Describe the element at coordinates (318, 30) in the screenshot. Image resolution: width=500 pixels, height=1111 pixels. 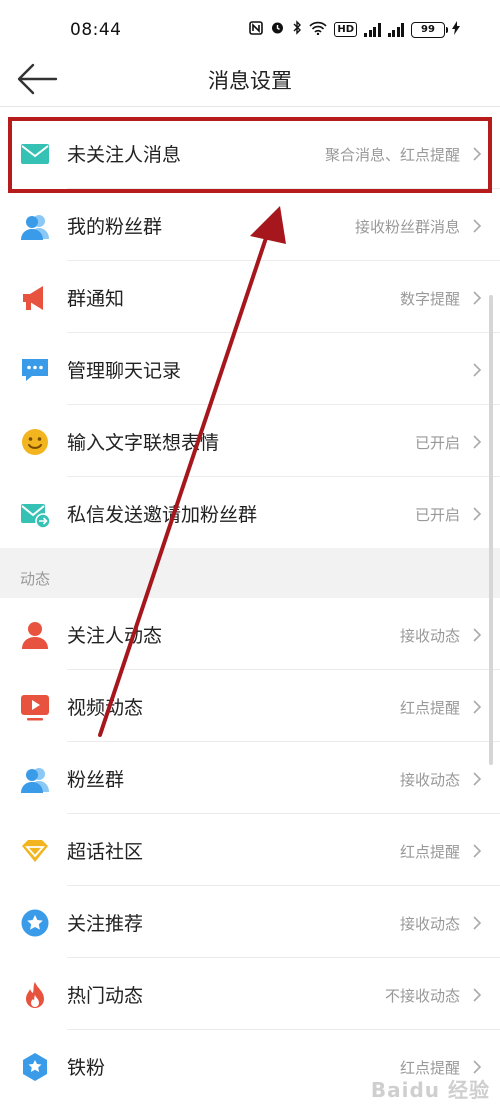
I see `wifi-icon` at that location.